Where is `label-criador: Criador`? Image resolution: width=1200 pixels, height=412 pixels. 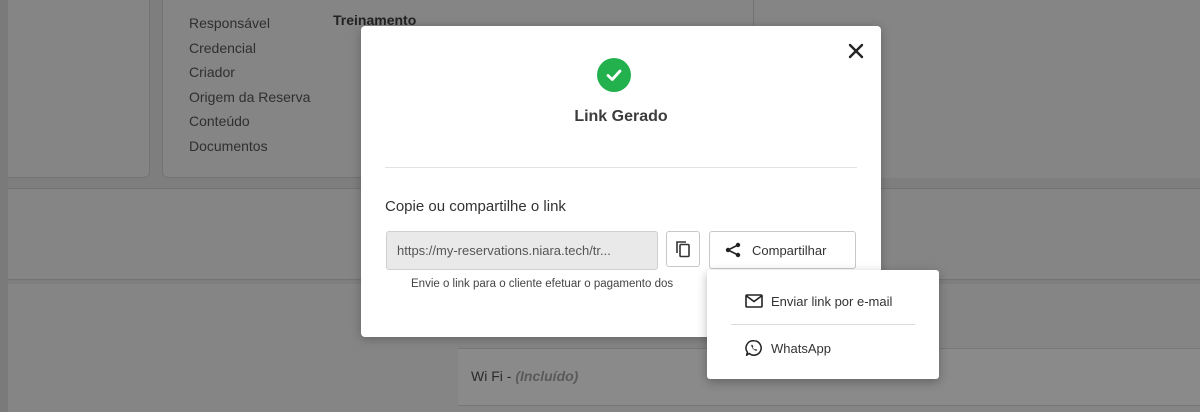 label-criador: Criador is located at coordinates (212, 72).